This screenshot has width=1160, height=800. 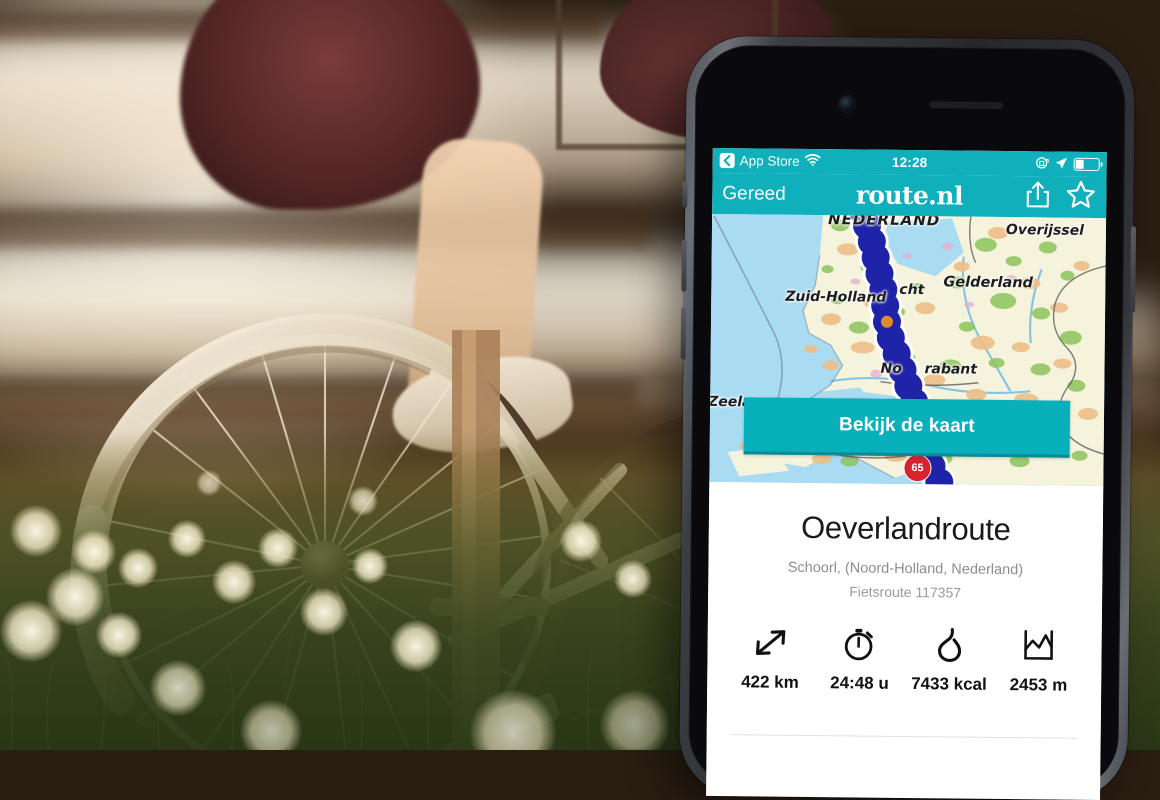 What do you see at coordinates (1060, 197) in the screenshot?
I see `nav-actions` at bounding box center [1060, 197].